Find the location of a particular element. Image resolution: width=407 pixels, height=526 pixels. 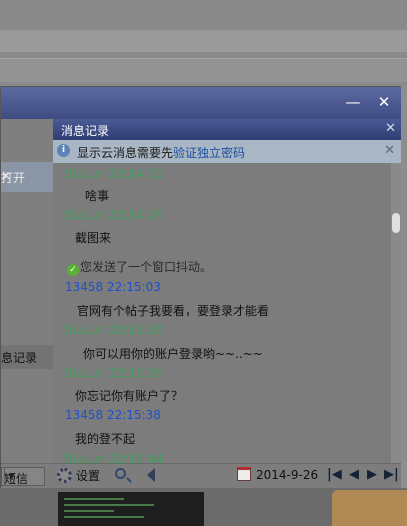

window-title-bar: — ✕ is located at coordinates (201, 103).